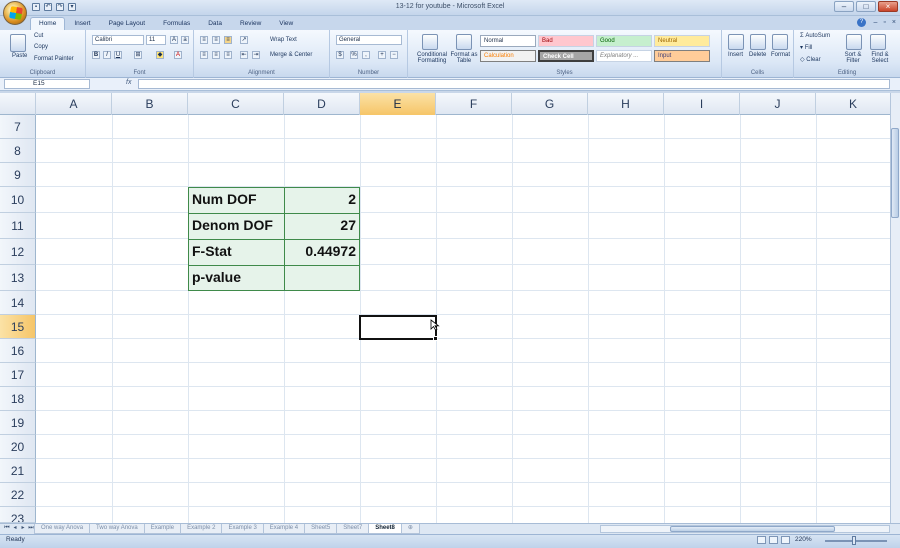 The image size is (900, 548). I want to click on format-cells-icon, so click(780, 42).